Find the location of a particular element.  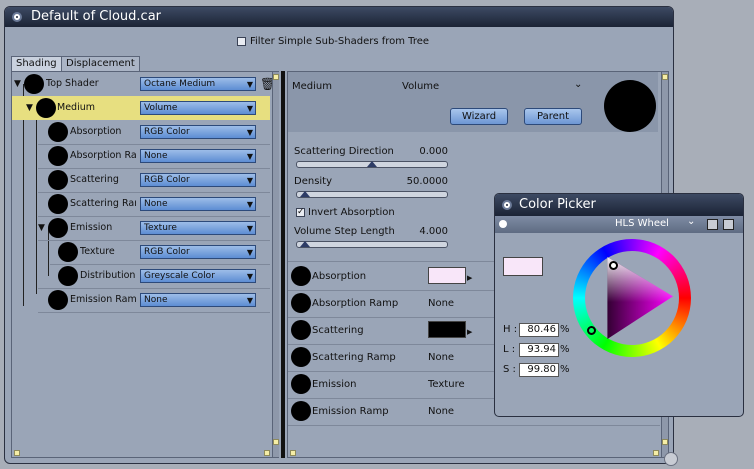

tree-scrollbar is located at coordinates (275, 264).